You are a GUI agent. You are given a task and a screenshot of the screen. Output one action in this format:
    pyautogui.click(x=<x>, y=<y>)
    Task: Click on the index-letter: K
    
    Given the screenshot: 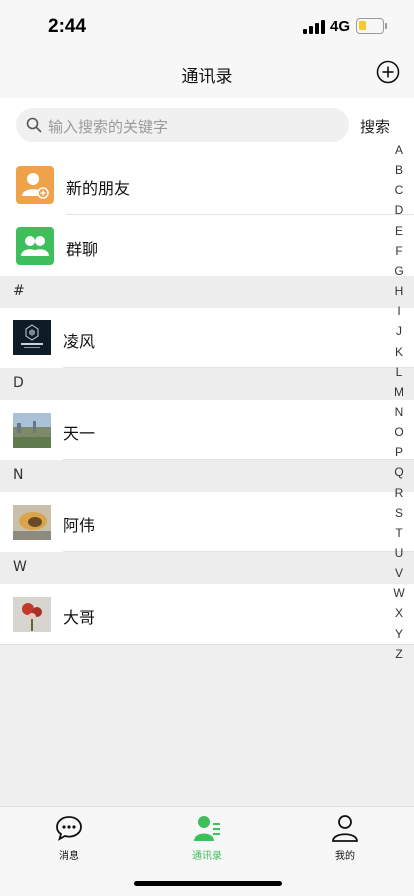 What is the action you would take?
    pyautogui.click(x=399, y=352)
    